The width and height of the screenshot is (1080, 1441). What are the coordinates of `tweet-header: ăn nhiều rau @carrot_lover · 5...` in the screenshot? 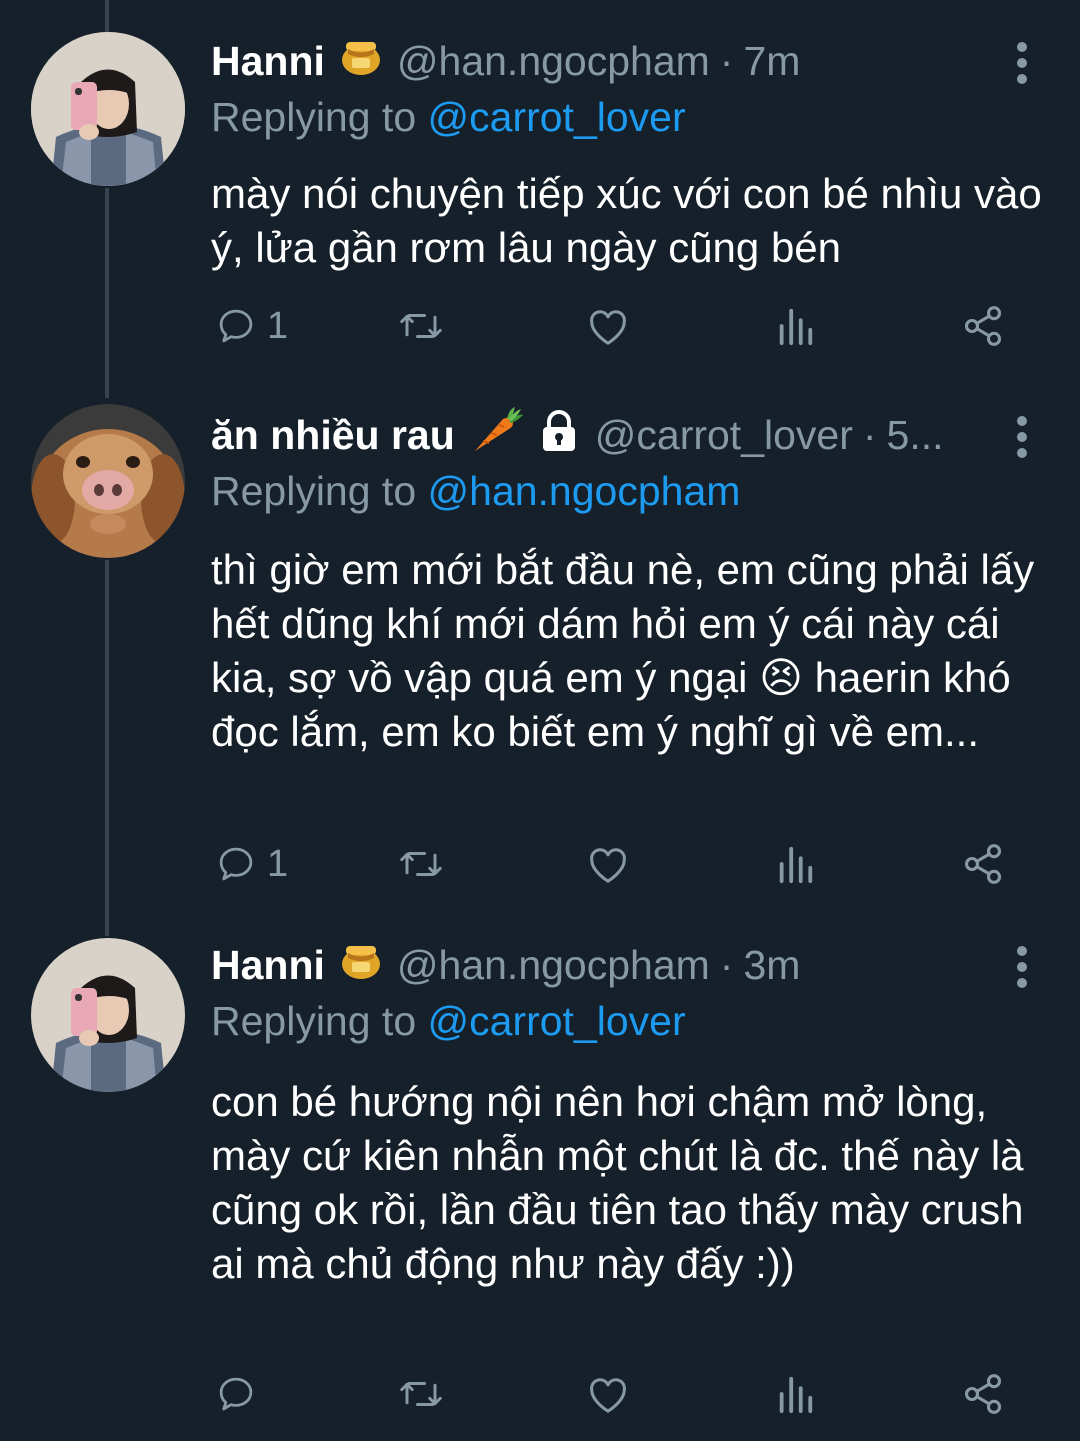 It's located at (630, 435).